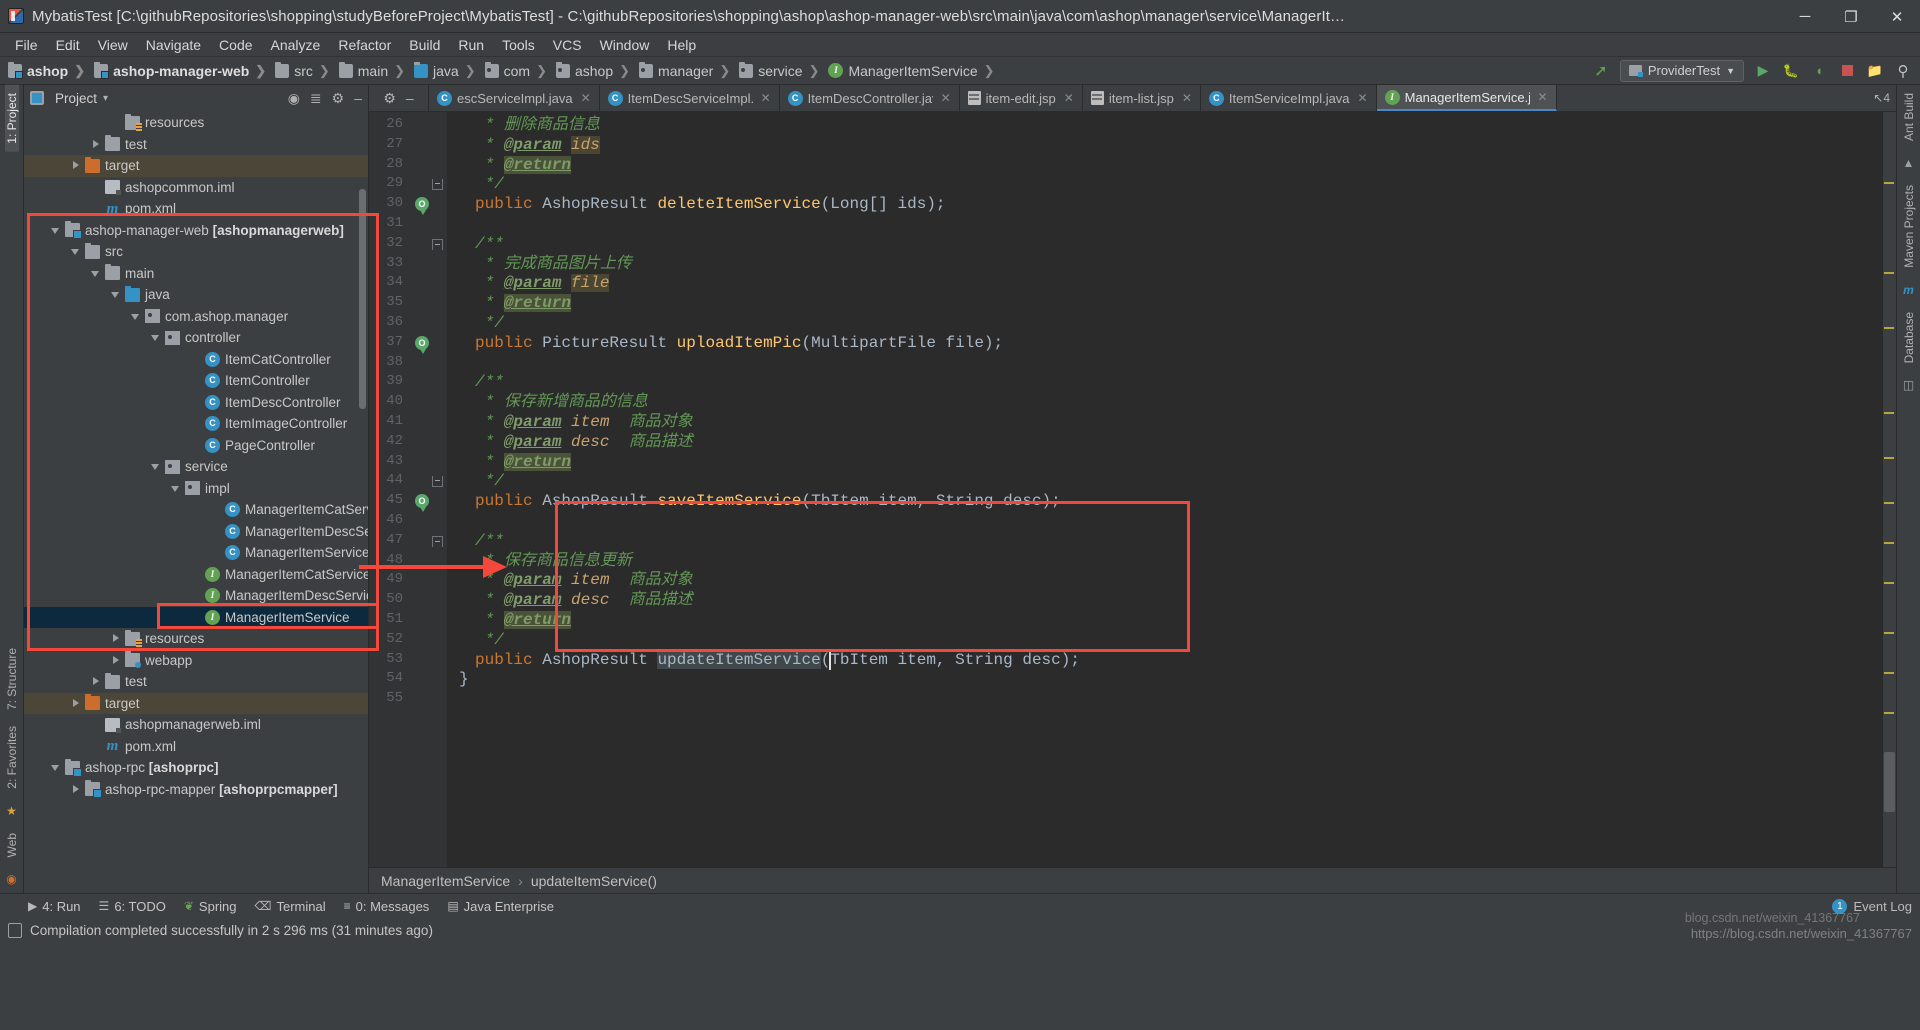  I want to click on bottom-tool-6-todo: ☰ 6: TODO, so click(132, 906).